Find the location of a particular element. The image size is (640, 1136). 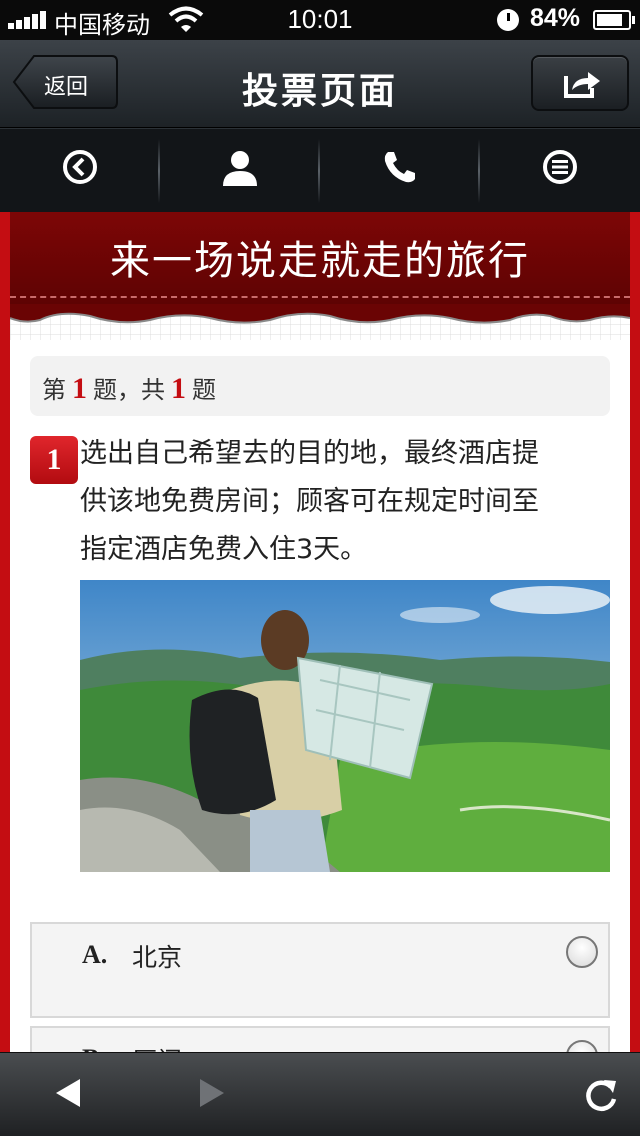

toolbar is located at coordinates (320, 170).